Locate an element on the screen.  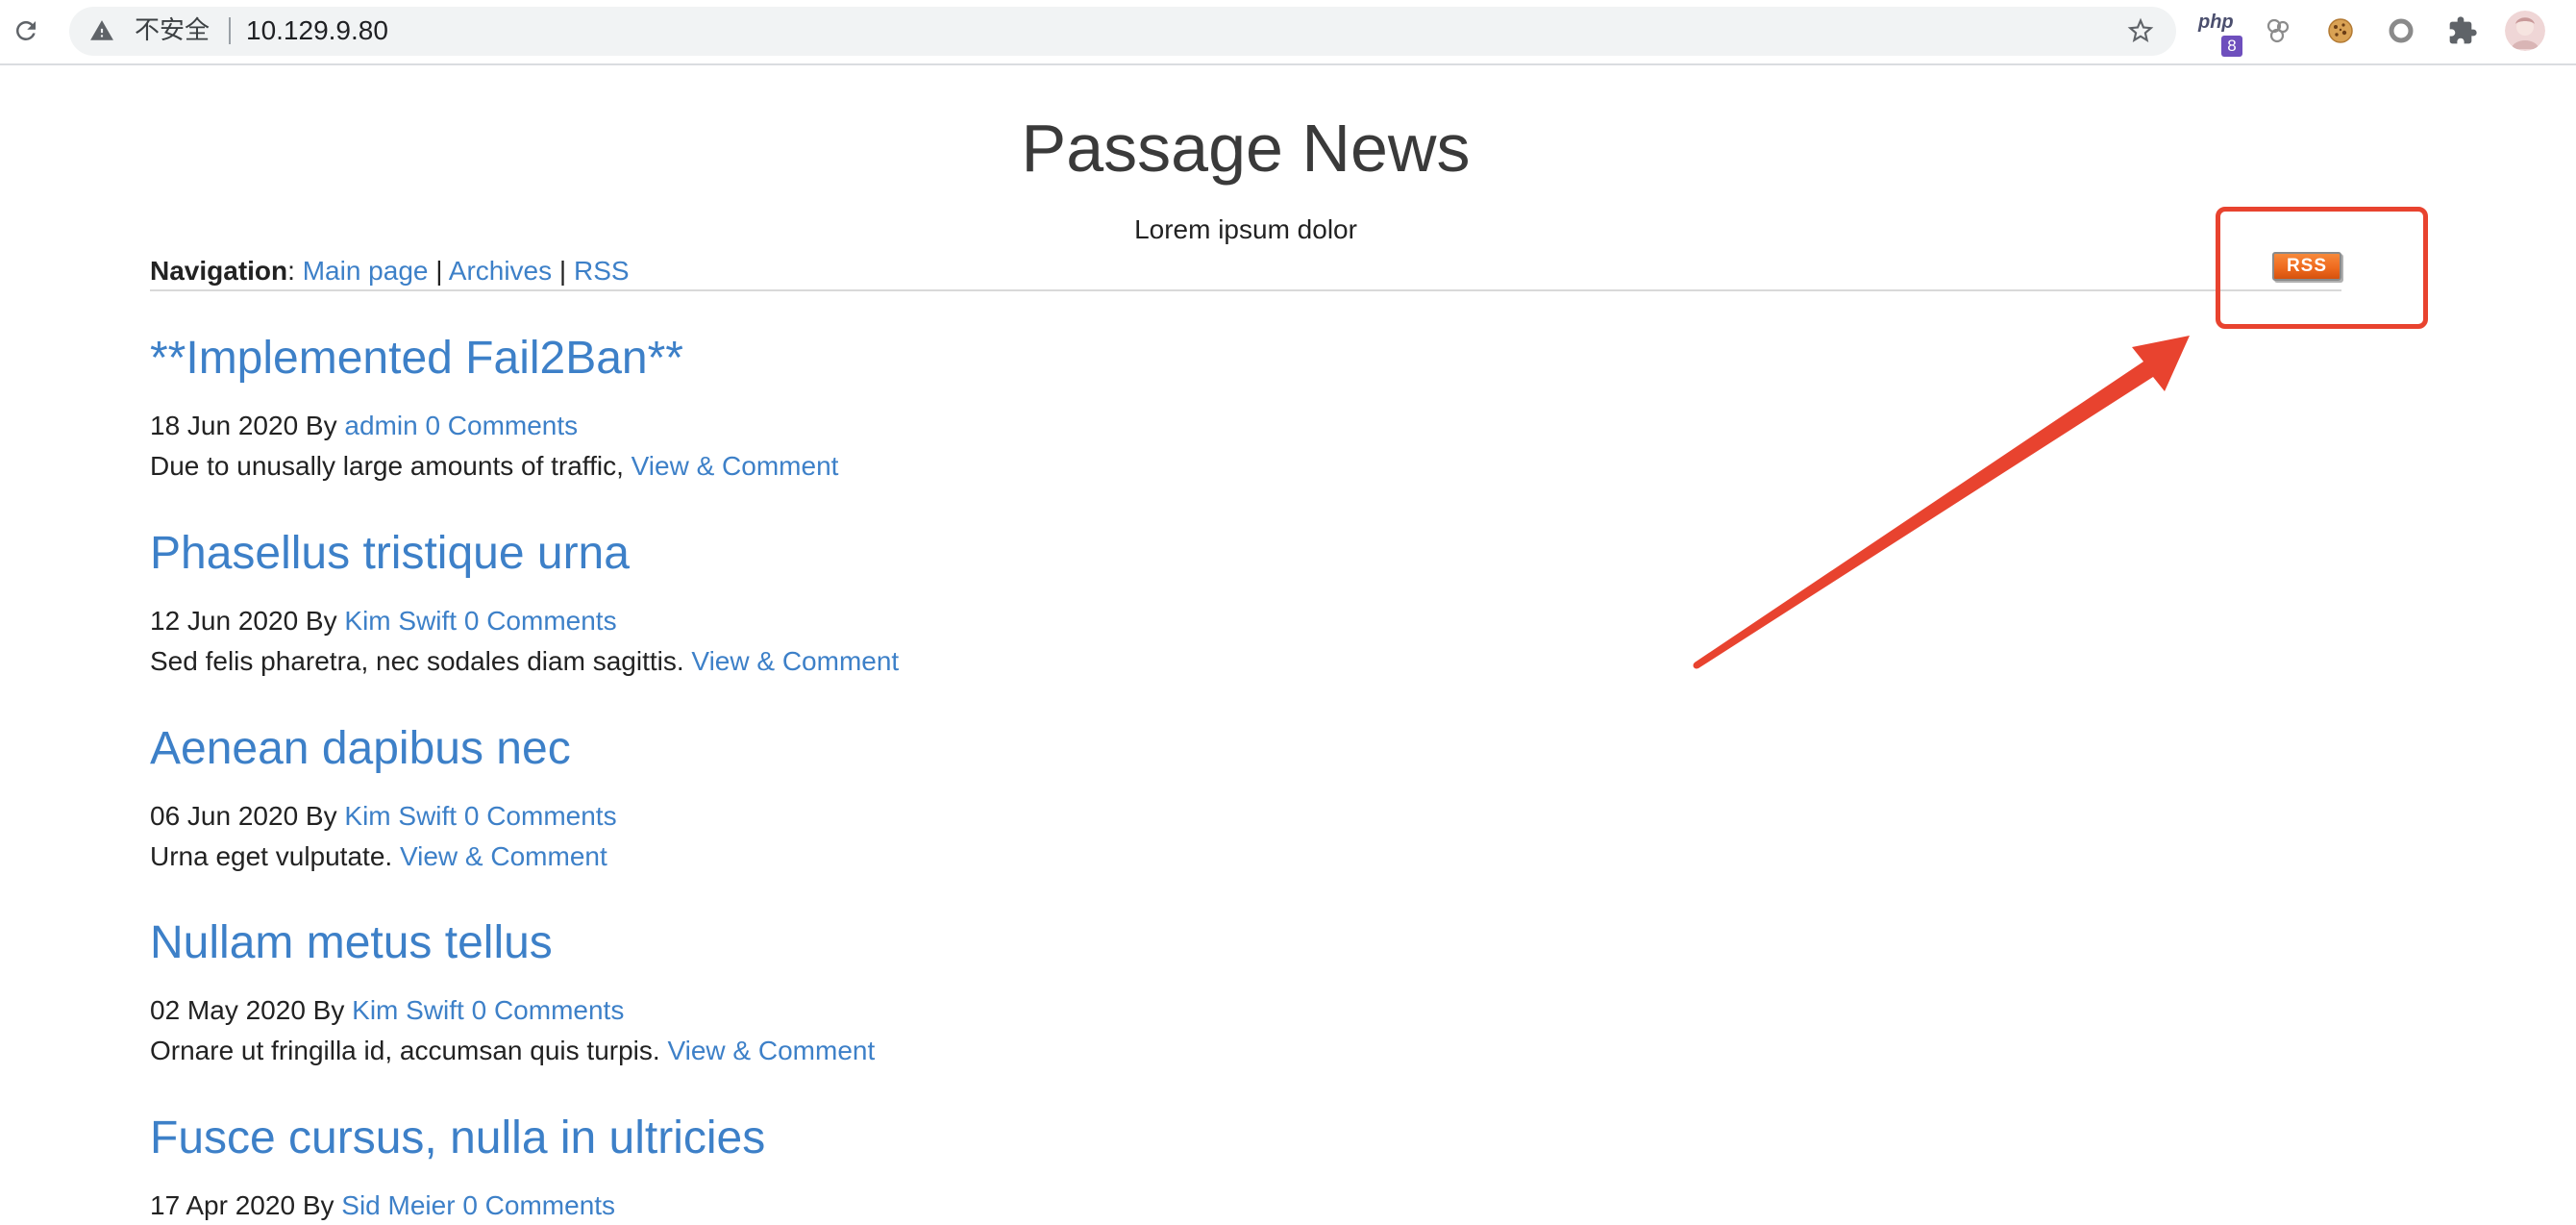
profile-avatar-icon is located at coordinates (2525, 31).